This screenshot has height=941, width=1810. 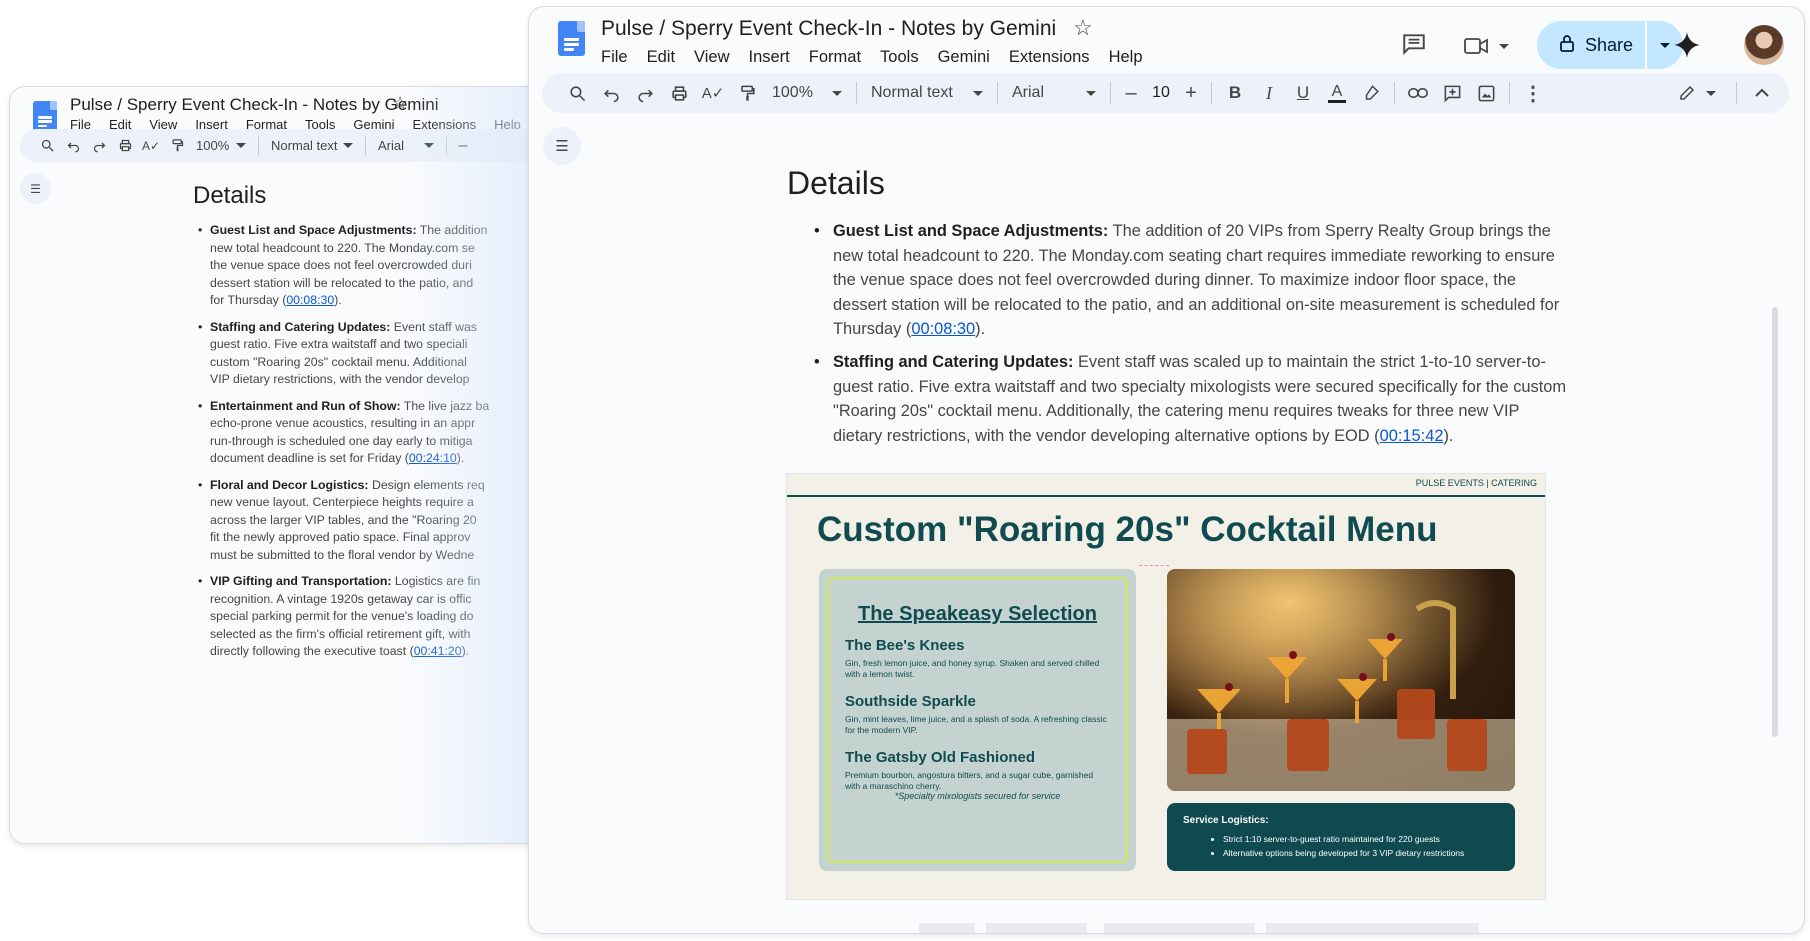 What do you see at coordinates (769, 57) in the screenshot?
I see `menu-insert: Insert` at bounding box center [769, 57].